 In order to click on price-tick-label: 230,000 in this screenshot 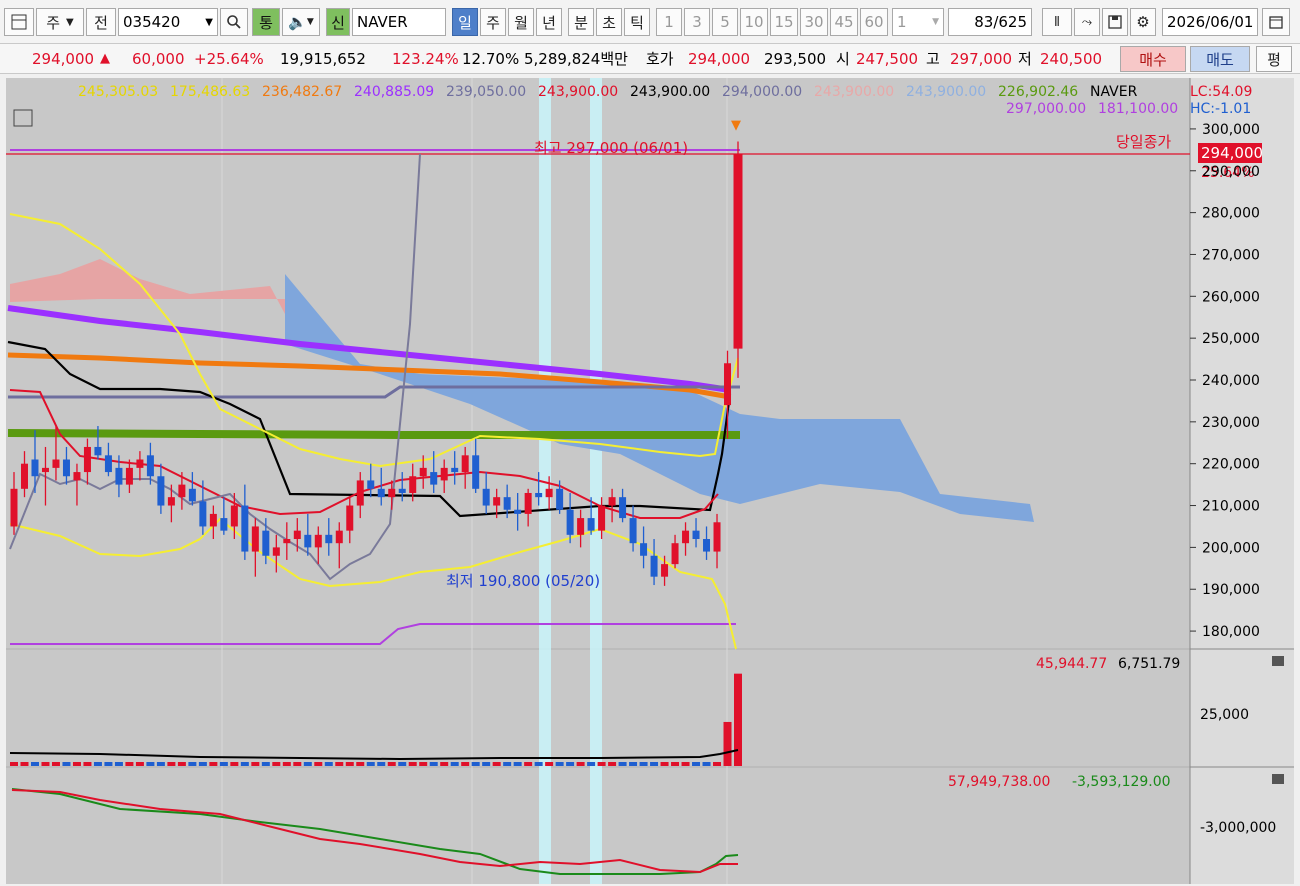, I will do `click(1231, 423)`.